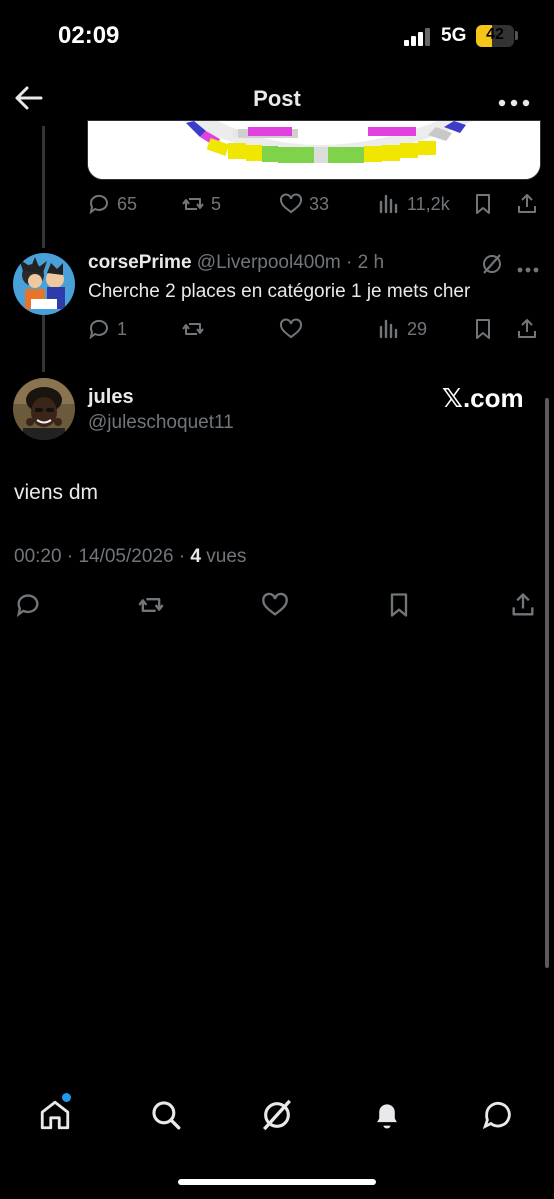  Describe the element at coordinates (277, 35) in the screenshot. I see `status-bar: 02:09 5G 42` at that location.